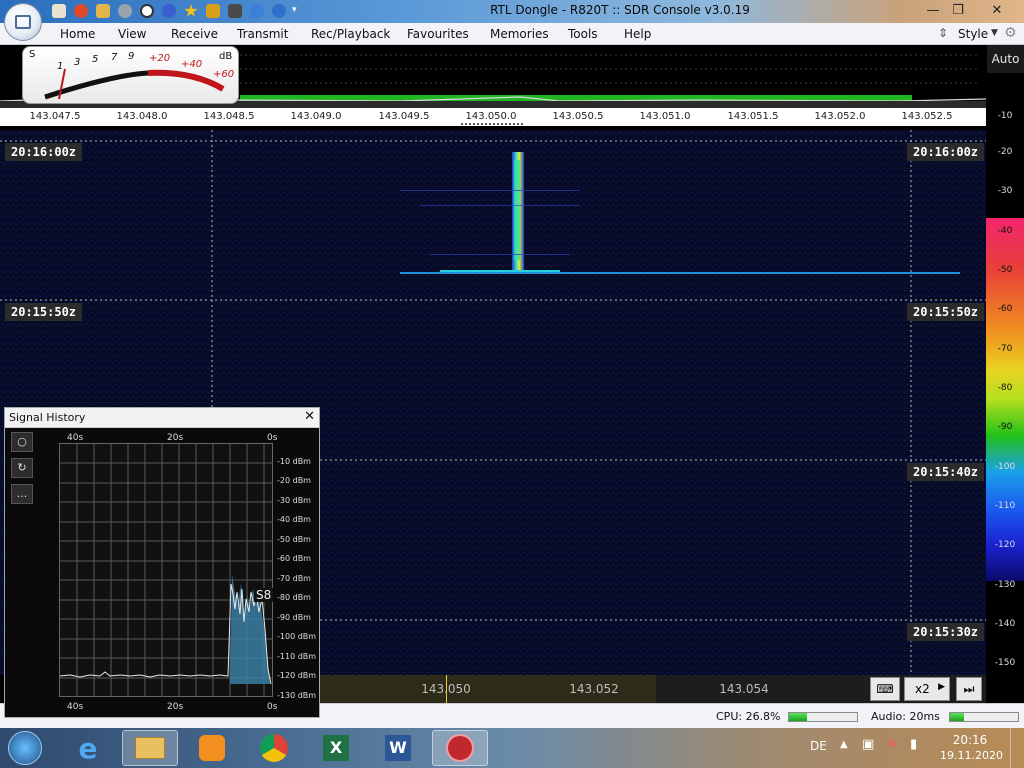 This screenshot has width=1024, height=768. I want to click on start-button, so click(25, 748).